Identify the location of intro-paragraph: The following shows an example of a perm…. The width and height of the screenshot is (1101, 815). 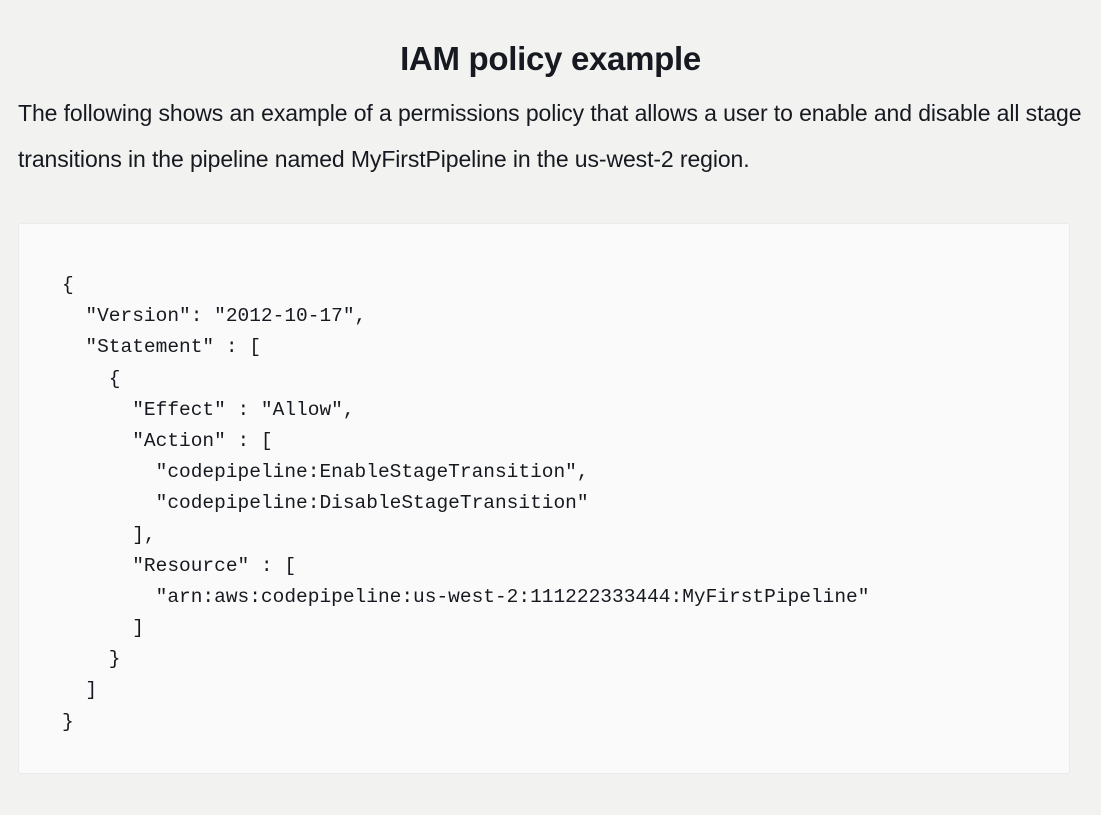
(550, 136).